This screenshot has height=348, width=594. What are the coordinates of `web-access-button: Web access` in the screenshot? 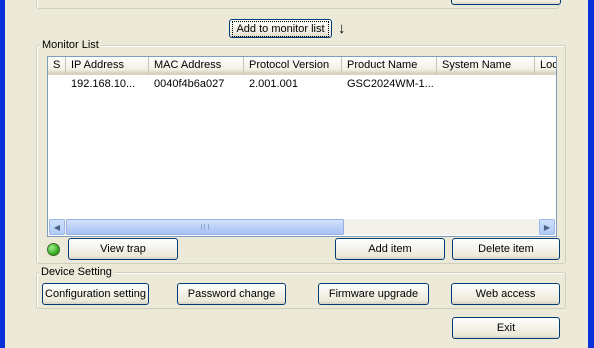 It's located at (505, 294).